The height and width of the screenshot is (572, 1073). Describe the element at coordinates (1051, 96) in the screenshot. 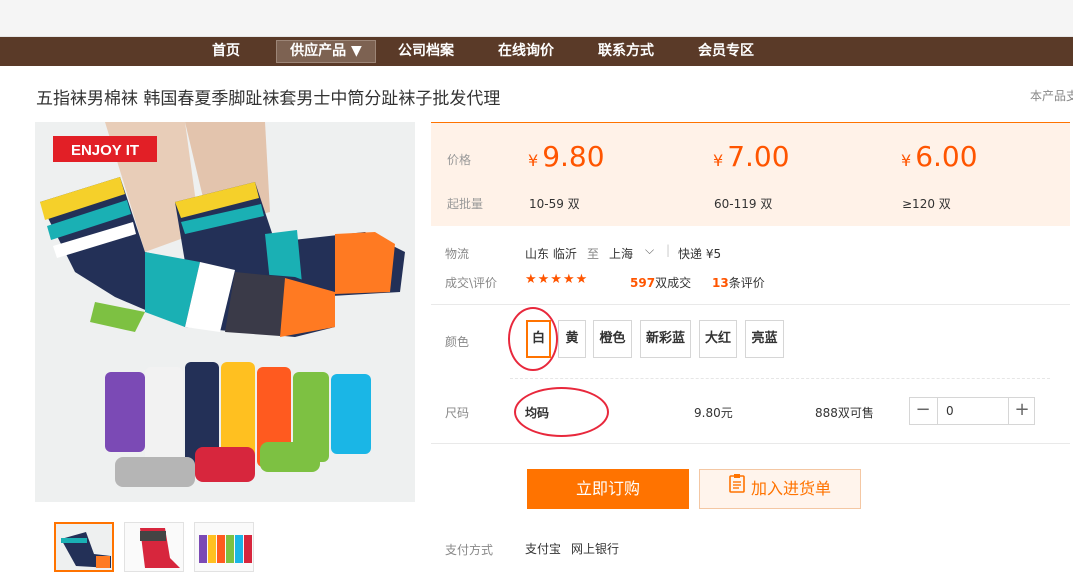

I see `corner-note: 本产品支` at that location.